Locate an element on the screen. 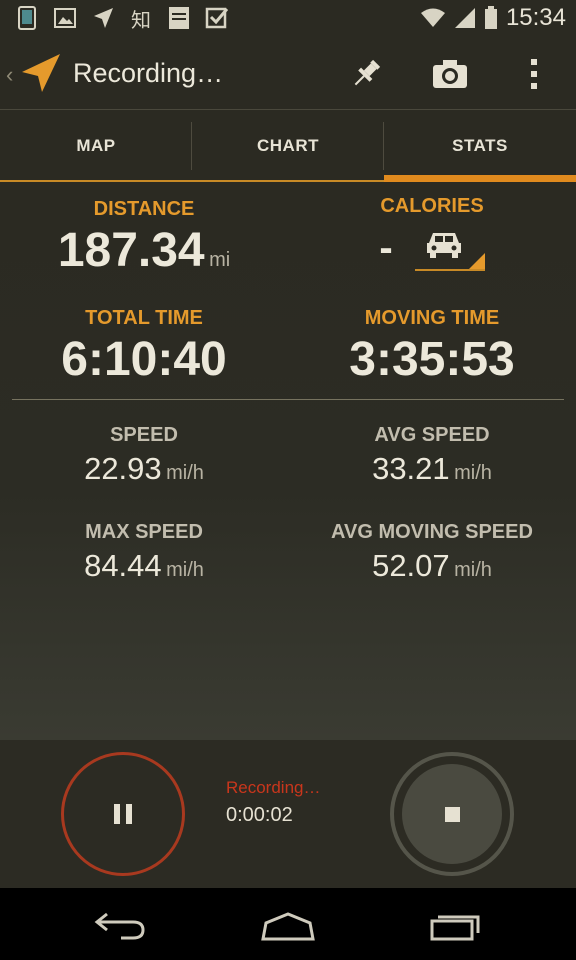  divider is located at coordinates (288, 399).